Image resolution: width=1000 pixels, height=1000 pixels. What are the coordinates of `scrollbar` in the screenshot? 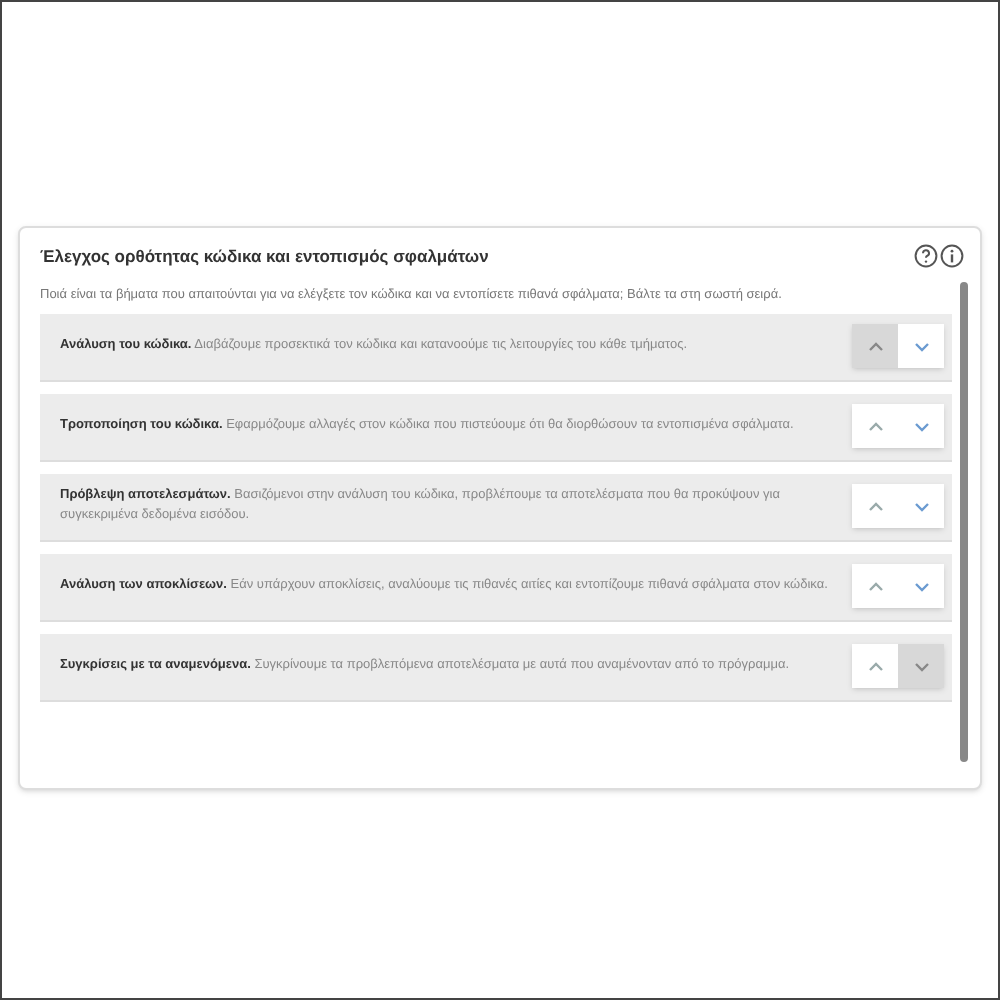 It's located at (964, 521).